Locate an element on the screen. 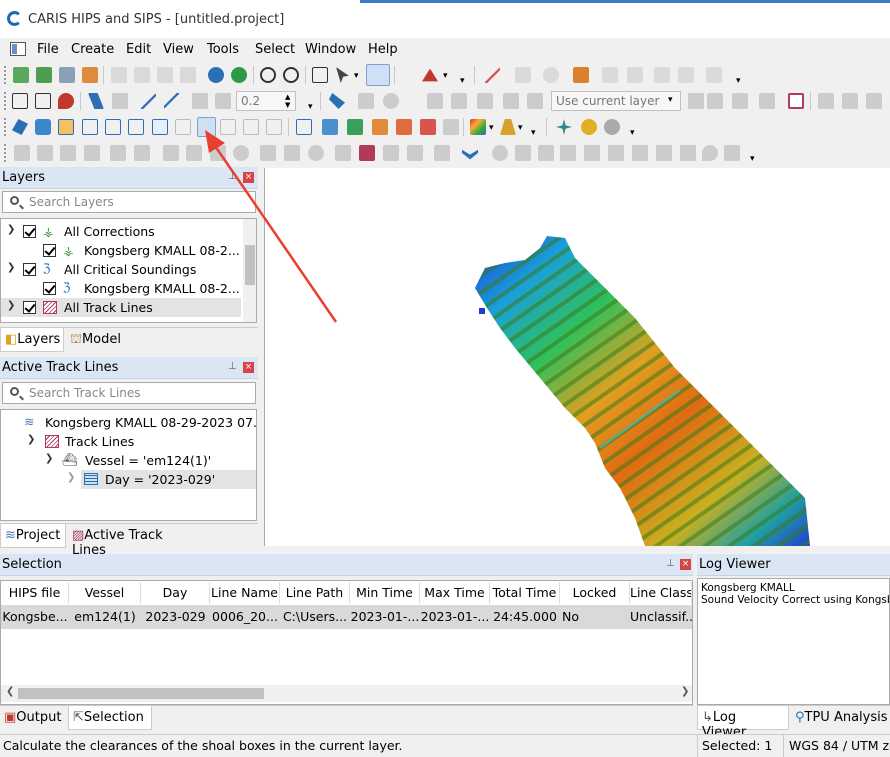  tree-row-selected: ❯ Day = '2023-029' is located at coordinates (161, 479).